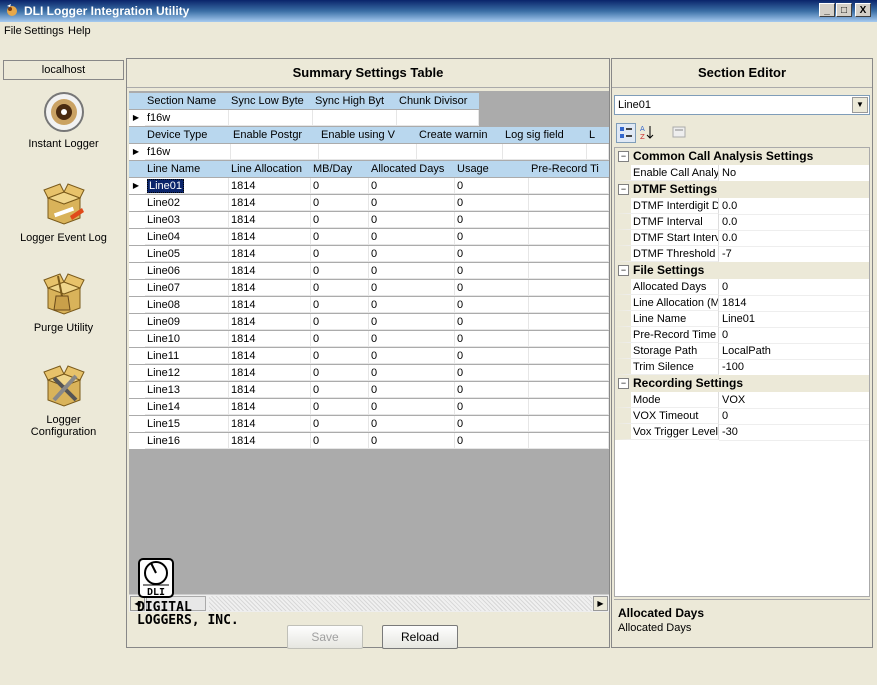 The width and height of the screenshot is (877, 685). Describe the element at coordinates (844, 10) in the screenshot. I see `maximize-button: □` at that location.